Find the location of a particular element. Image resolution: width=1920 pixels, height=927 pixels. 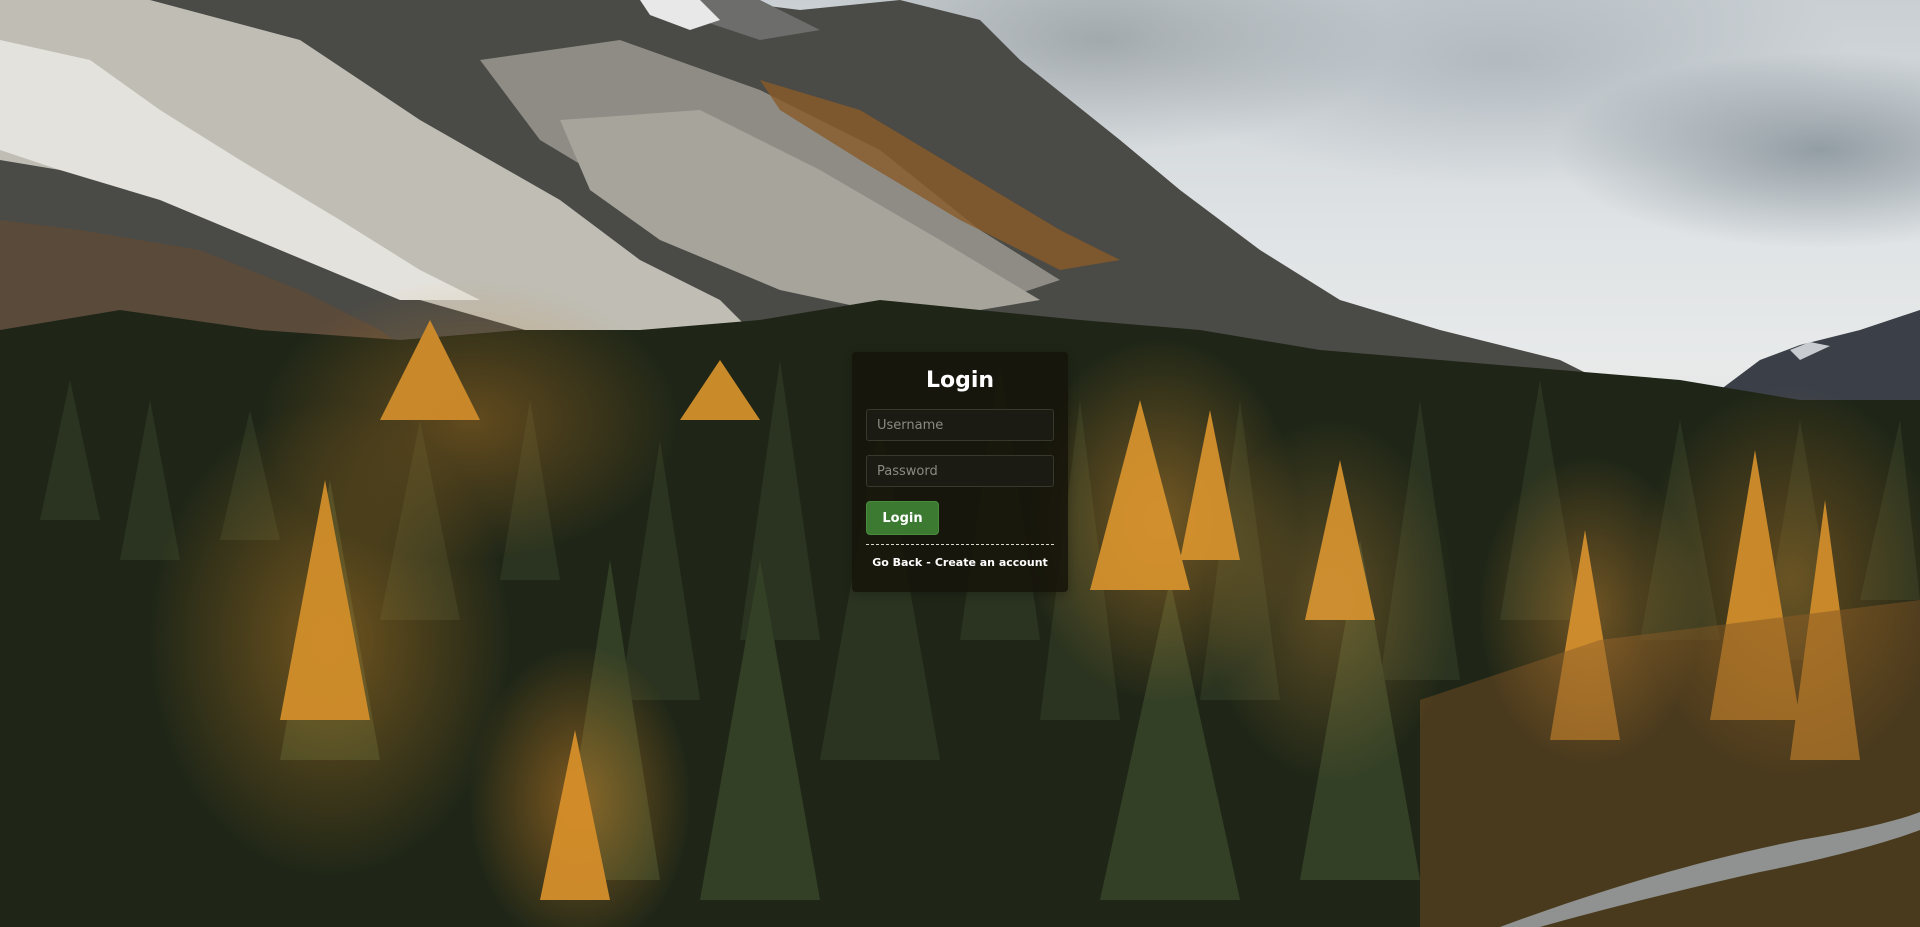

create-account-link: Create an account is located at coordinates (991, 562).